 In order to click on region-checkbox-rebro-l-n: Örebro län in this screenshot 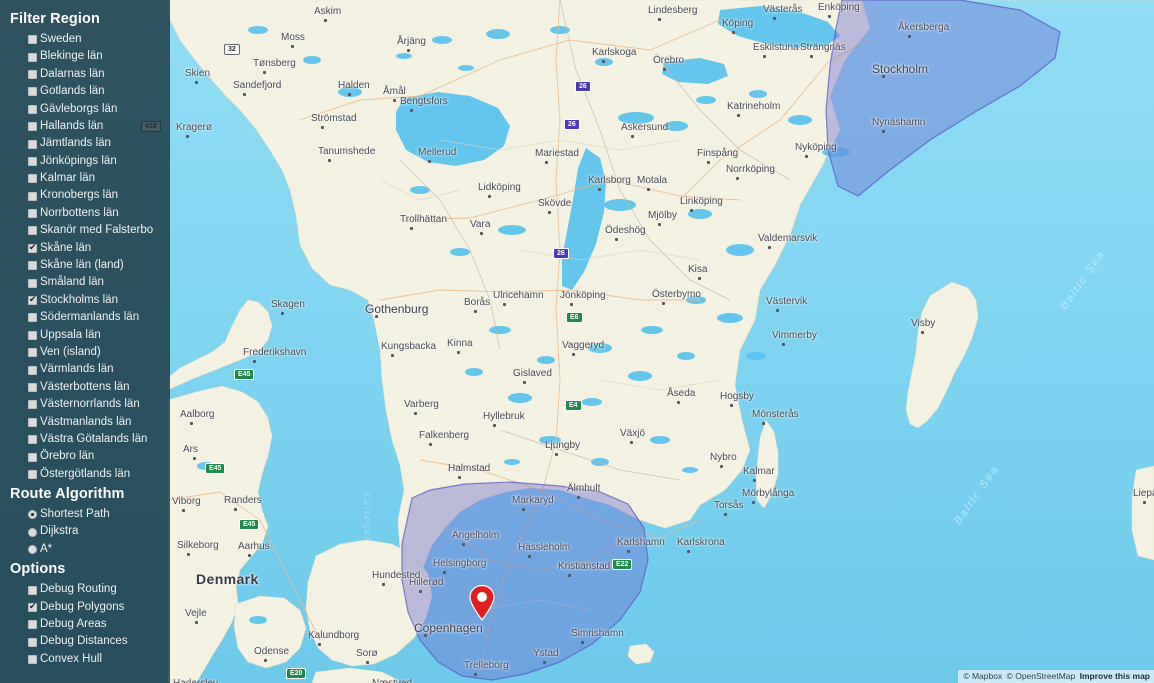, I will do `click(85, 456)`.